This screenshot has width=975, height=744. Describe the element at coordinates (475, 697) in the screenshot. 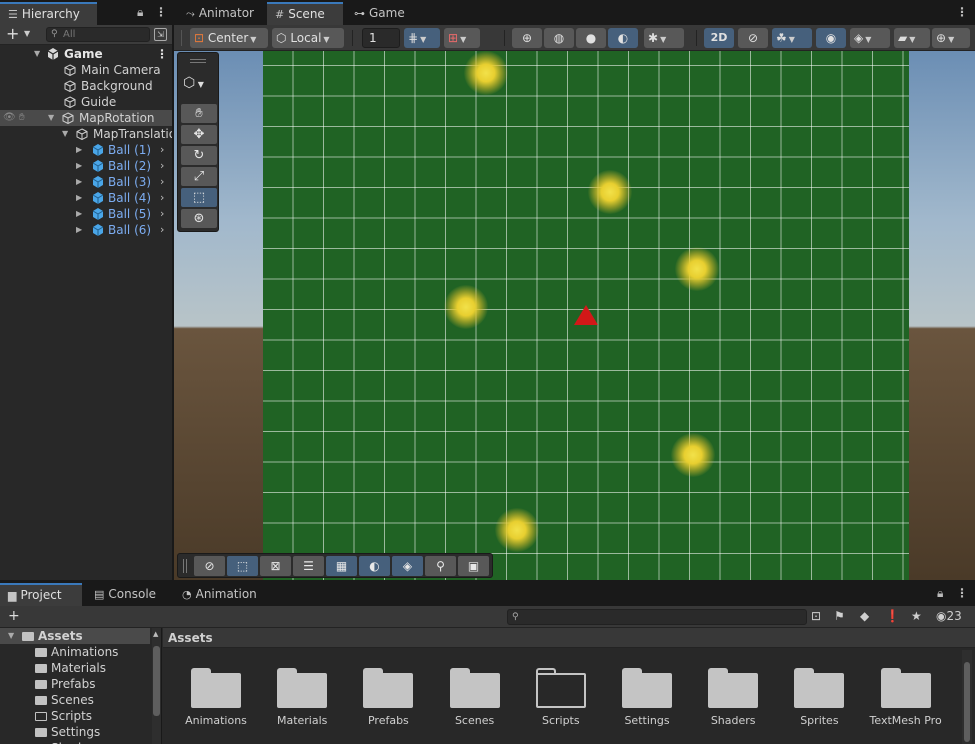

I see `asset-folder: Scenes` at that location.